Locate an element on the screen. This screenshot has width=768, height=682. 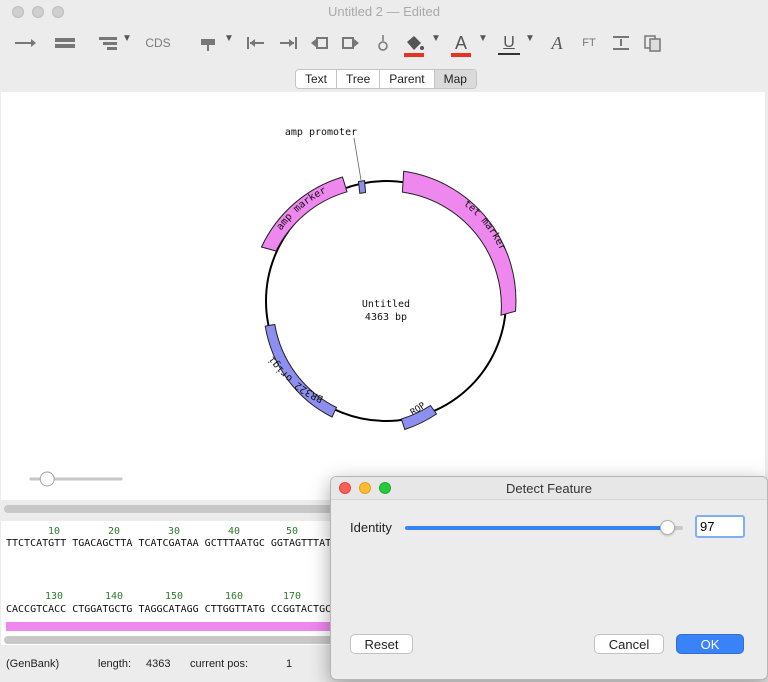
seq-position-label: 140 is located at coordinates (114, 596).